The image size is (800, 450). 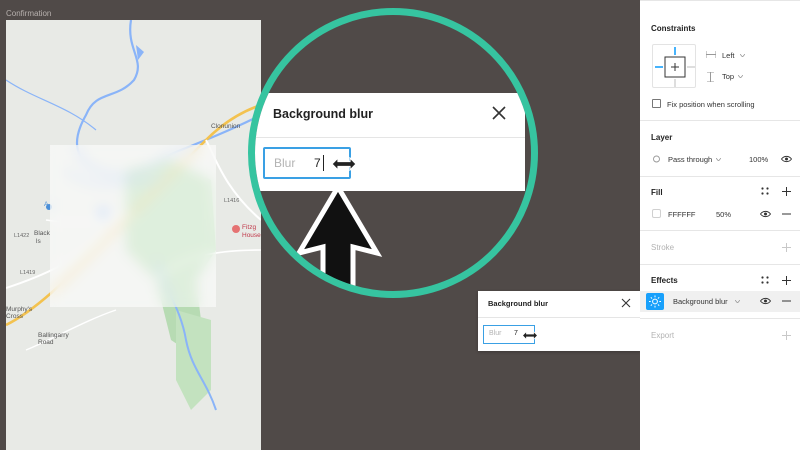 I want to click on map-marker-a: A, so click(x=46, y=204).